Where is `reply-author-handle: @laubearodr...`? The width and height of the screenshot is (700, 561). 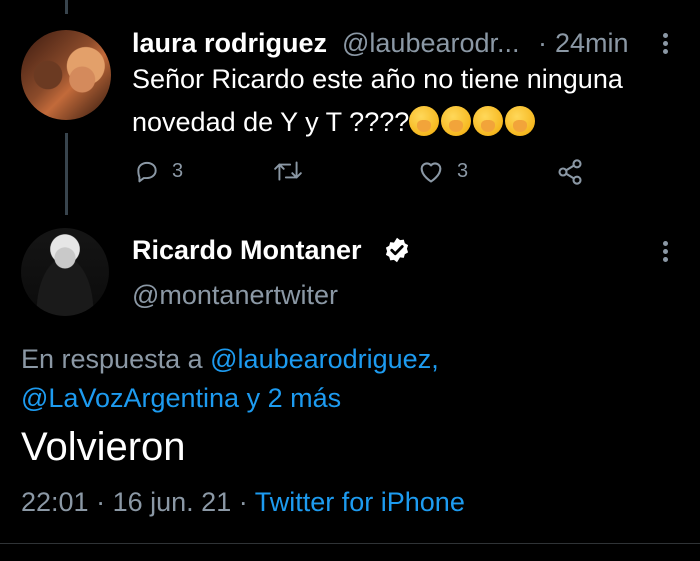 reply-author-handle: @laubearodr... is located at coordinates (431, 43).